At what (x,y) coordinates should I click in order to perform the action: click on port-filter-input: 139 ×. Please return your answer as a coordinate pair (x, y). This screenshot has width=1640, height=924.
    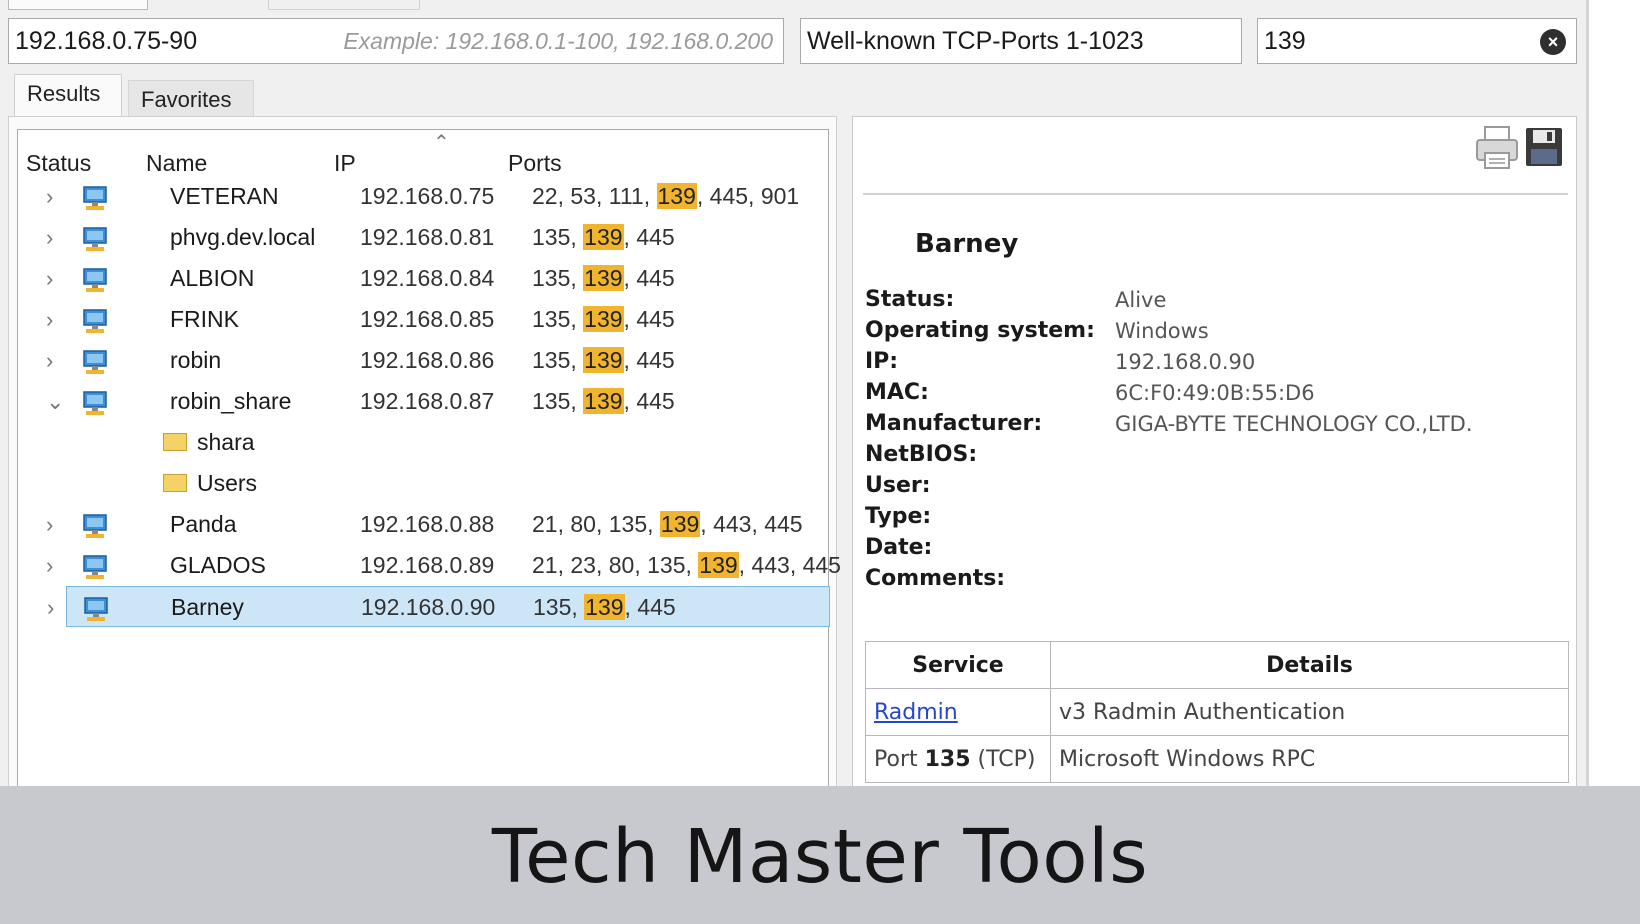
    Looking at the image, I should click on (1417, 41).